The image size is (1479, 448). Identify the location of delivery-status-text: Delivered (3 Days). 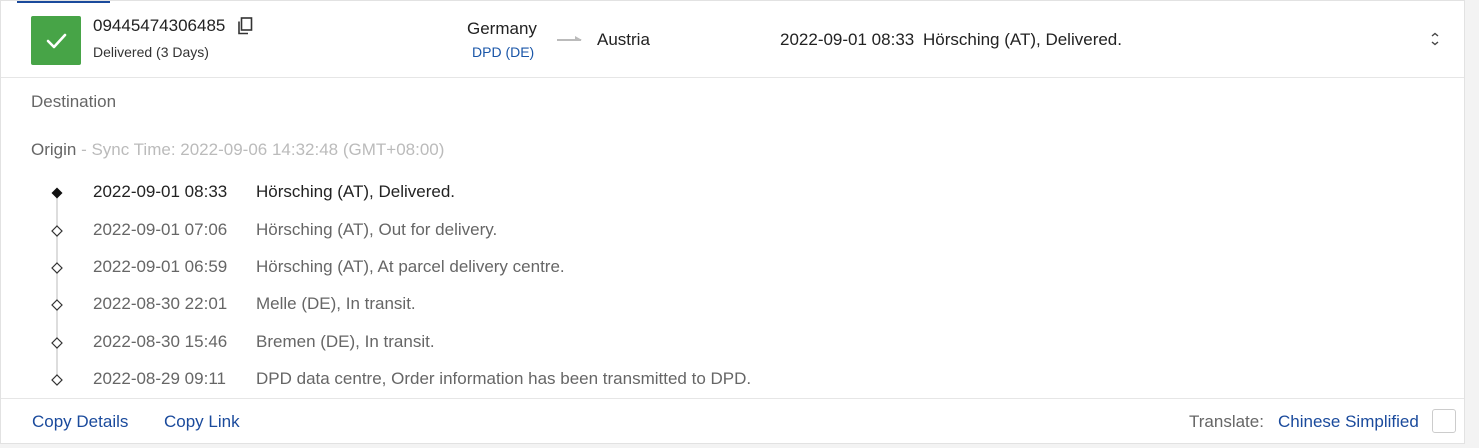
(151, 52).